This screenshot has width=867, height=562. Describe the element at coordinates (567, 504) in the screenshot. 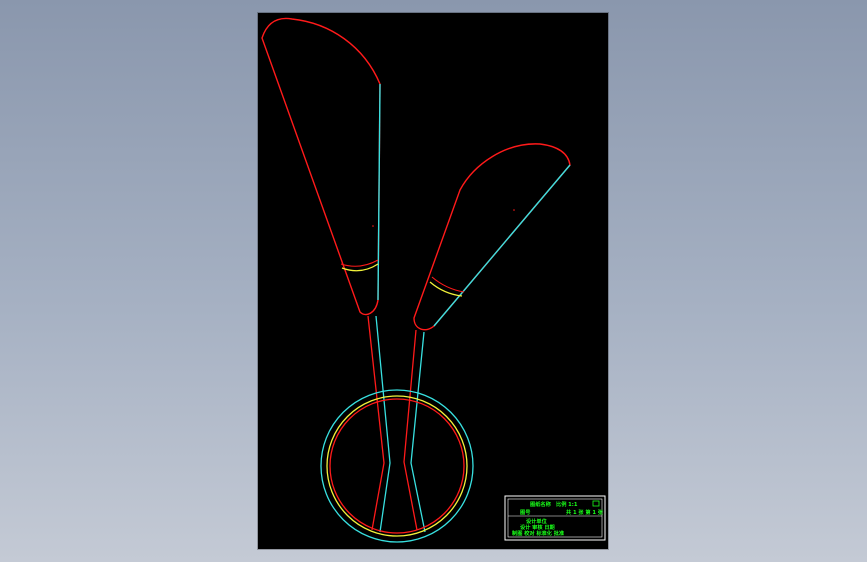

I see `title-block-row1-mid: 比例 1:1` at that location.